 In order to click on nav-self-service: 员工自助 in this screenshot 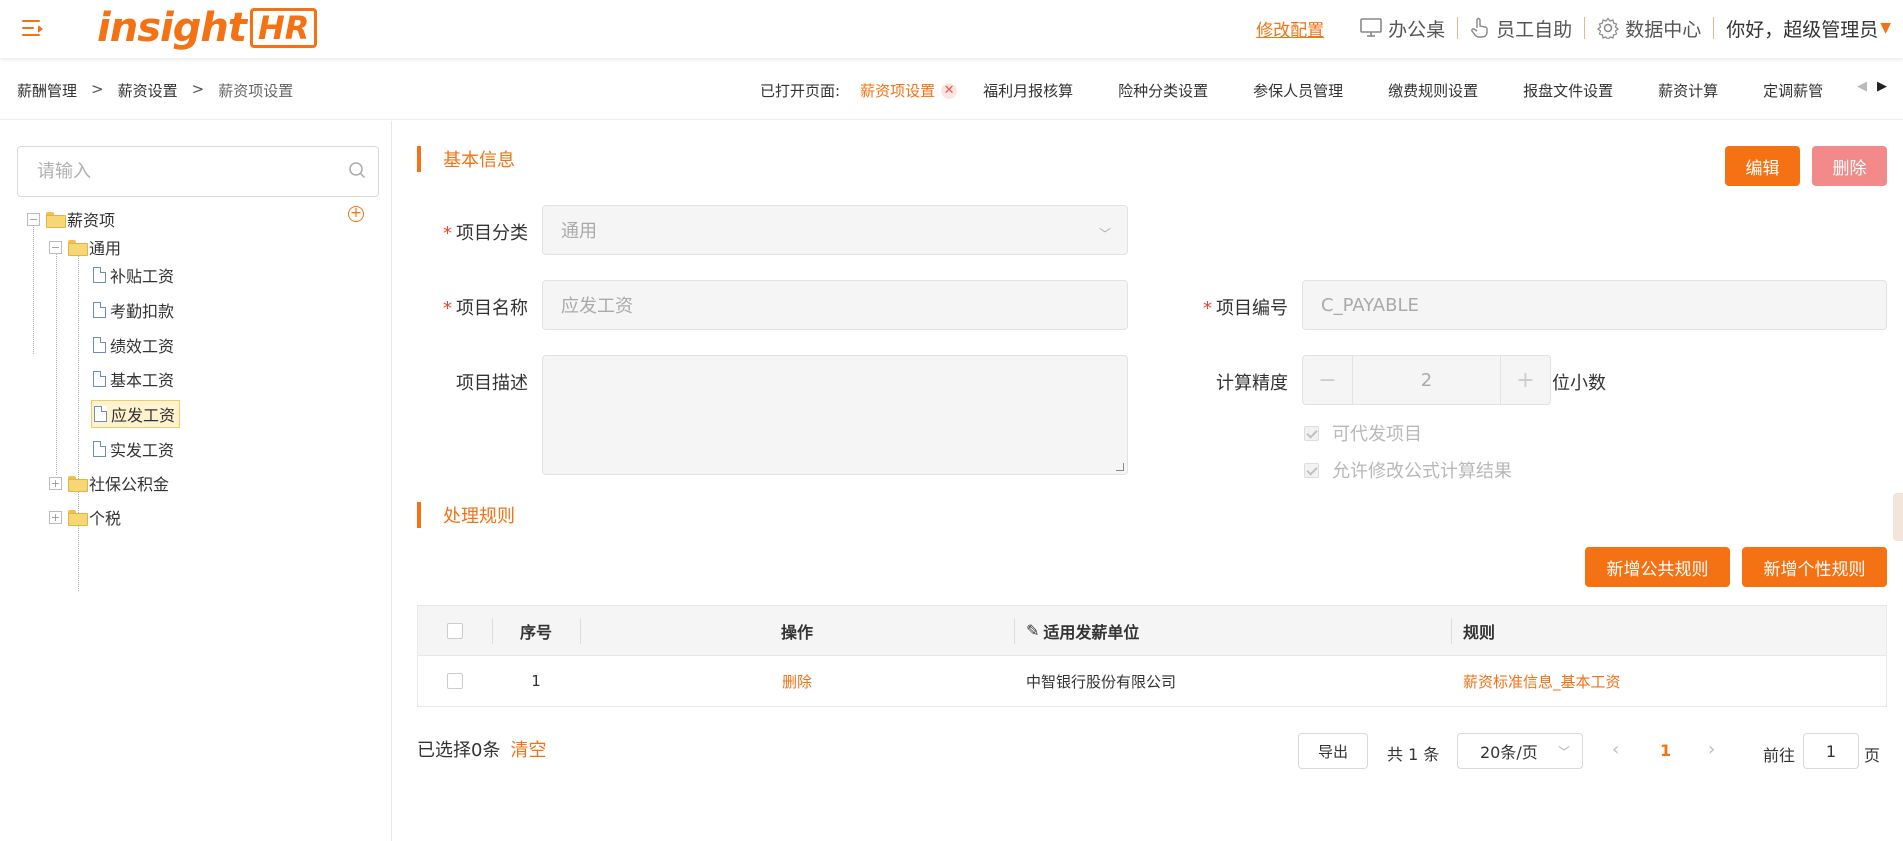, I will do `click(1520, 29)`.